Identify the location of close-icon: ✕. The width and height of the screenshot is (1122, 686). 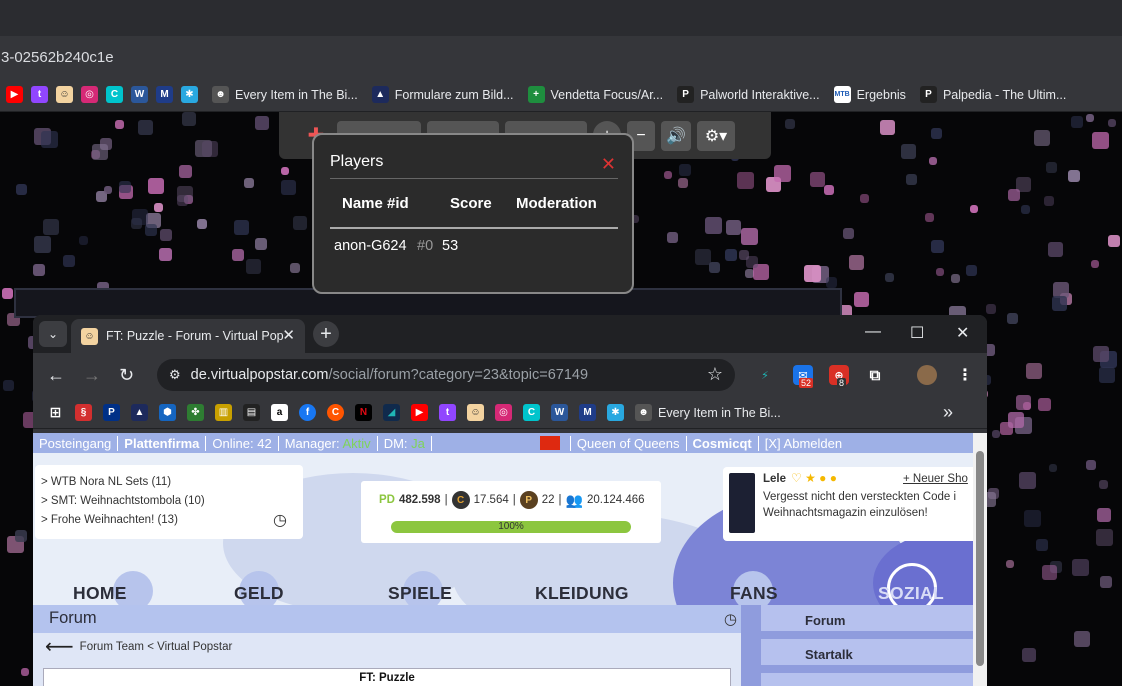
(288, 335).